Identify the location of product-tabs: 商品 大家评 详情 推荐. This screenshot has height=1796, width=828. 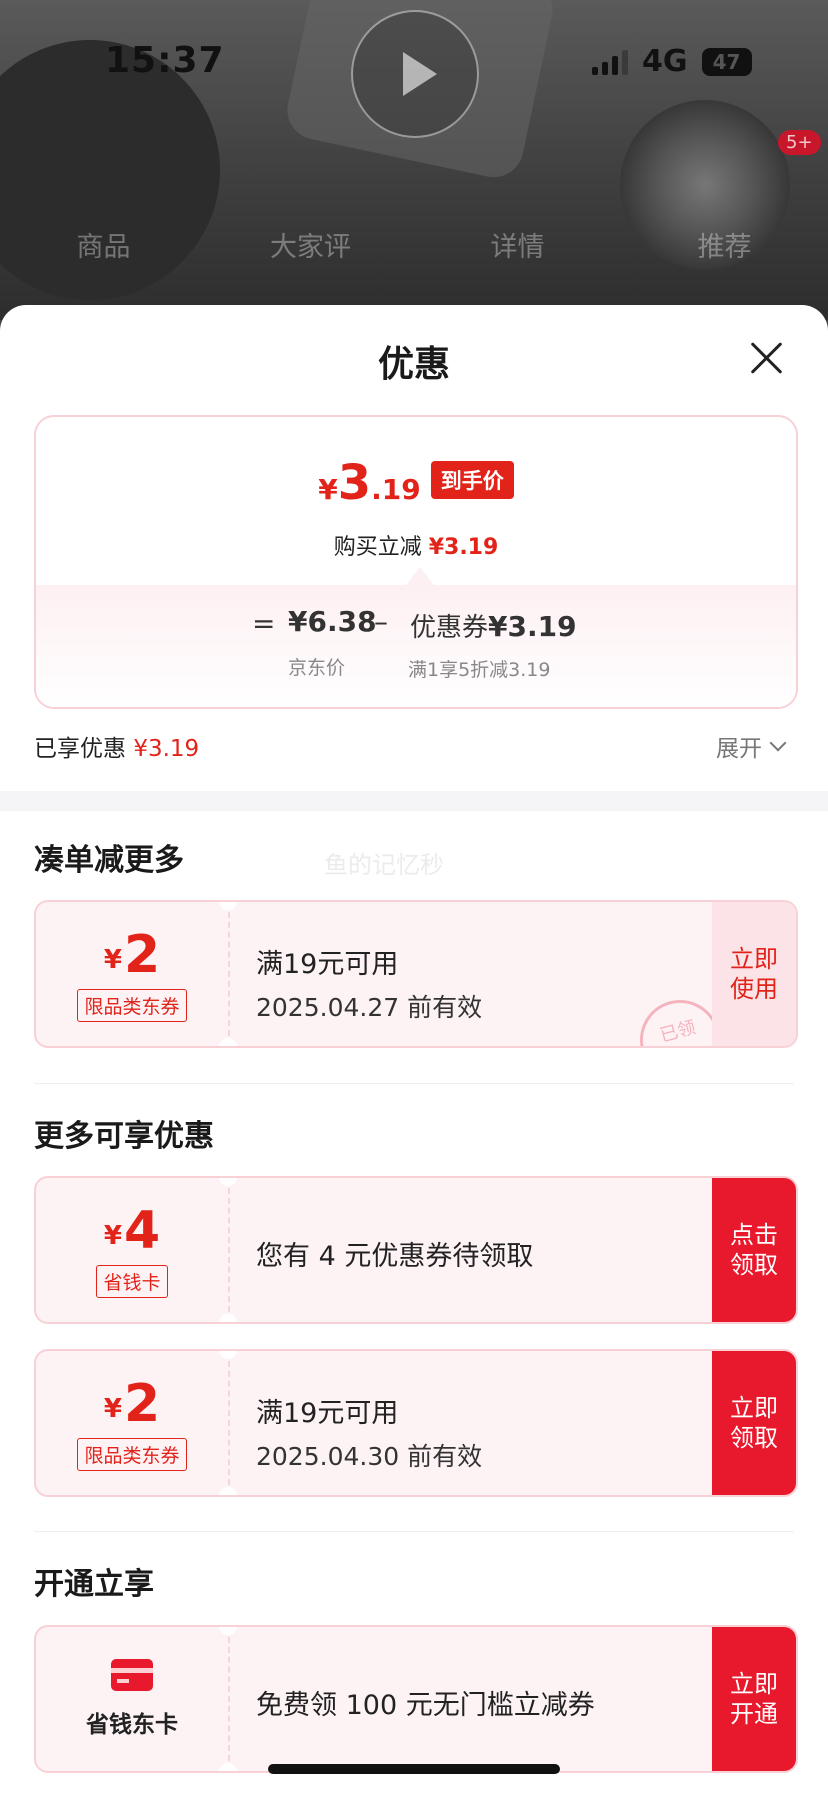
(414, 244).